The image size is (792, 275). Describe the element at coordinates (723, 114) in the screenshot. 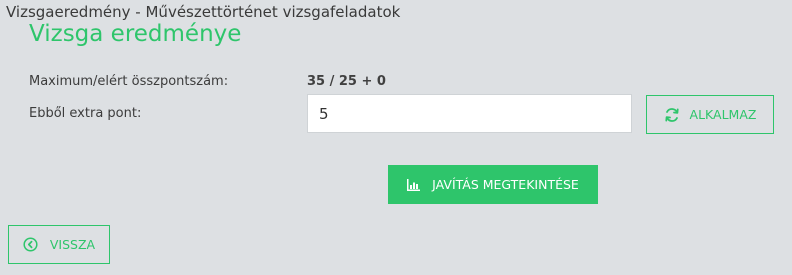

I see `apply-button-label: ALKALMAZ` at that location.